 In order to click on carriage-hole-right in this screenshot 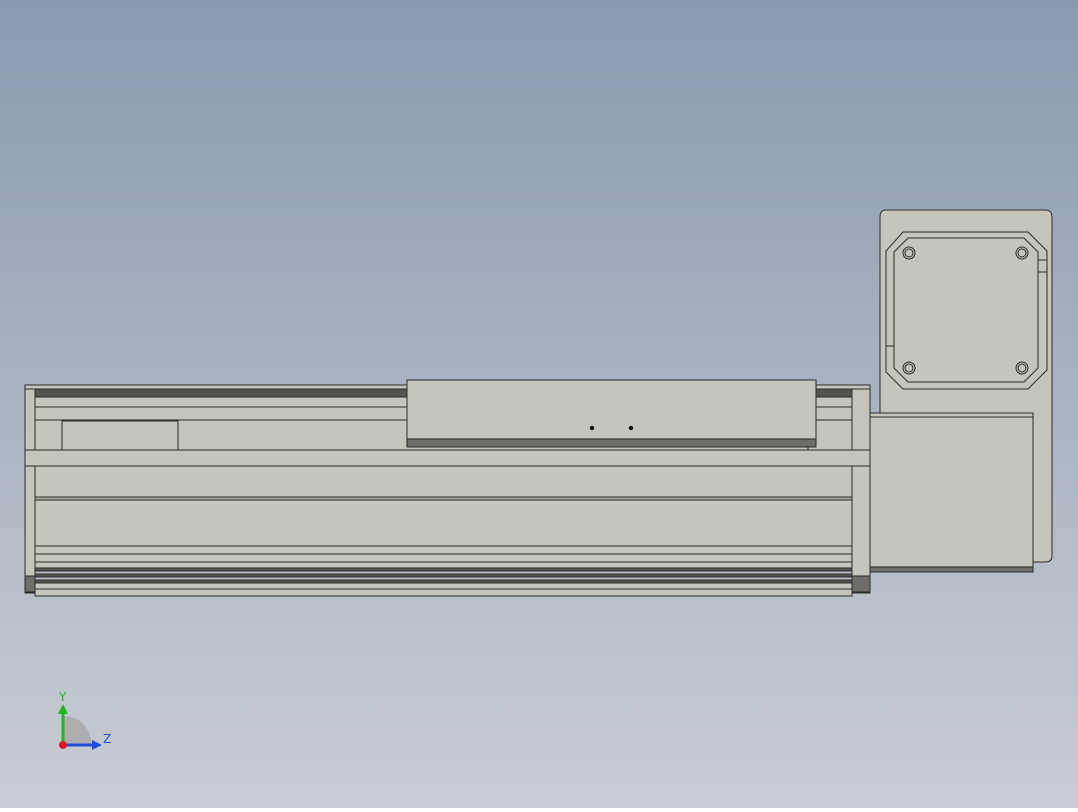, I will do `click(631, 428)`.